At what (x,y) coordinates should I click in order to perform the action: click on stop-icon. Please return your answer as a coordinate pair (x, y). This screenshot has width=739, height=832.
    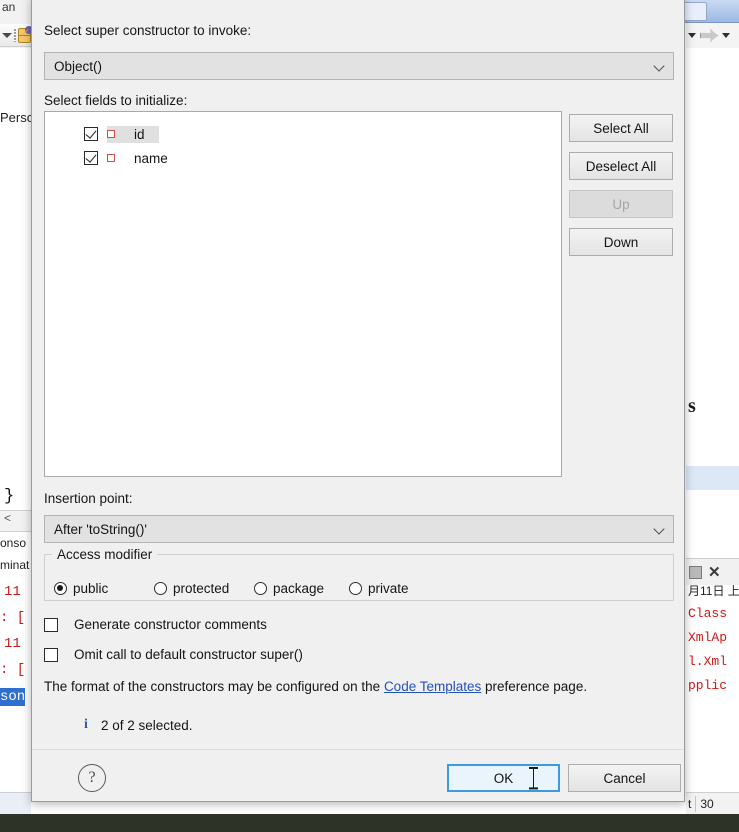
    Looking at the image, I should click on (695, 572).